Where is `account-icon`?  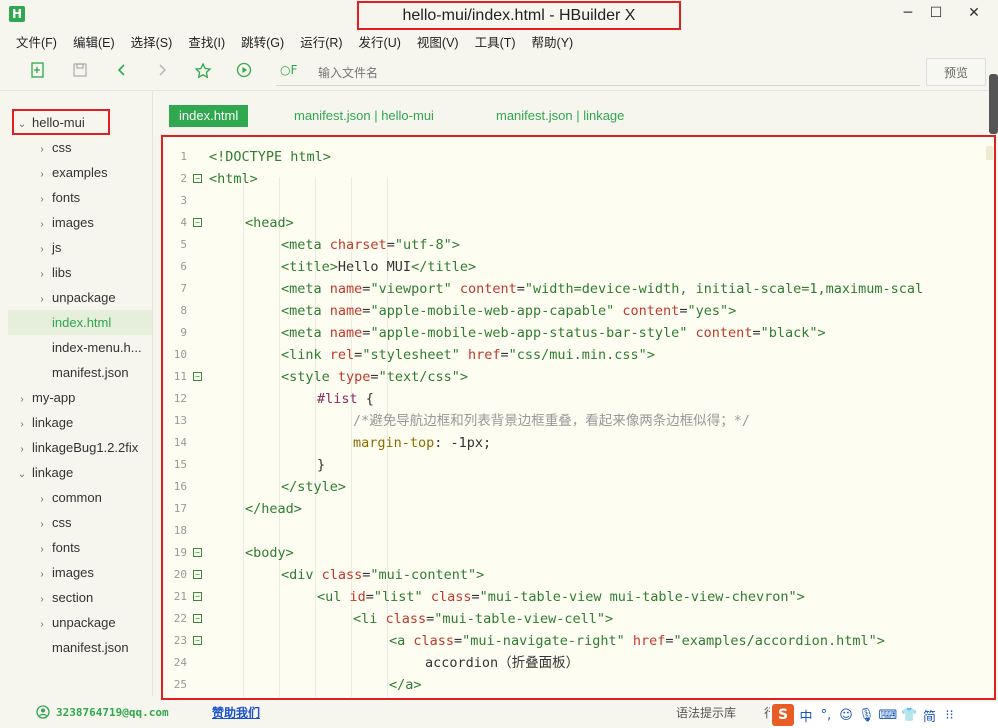 account-icon is located at coordinates (43, 714).